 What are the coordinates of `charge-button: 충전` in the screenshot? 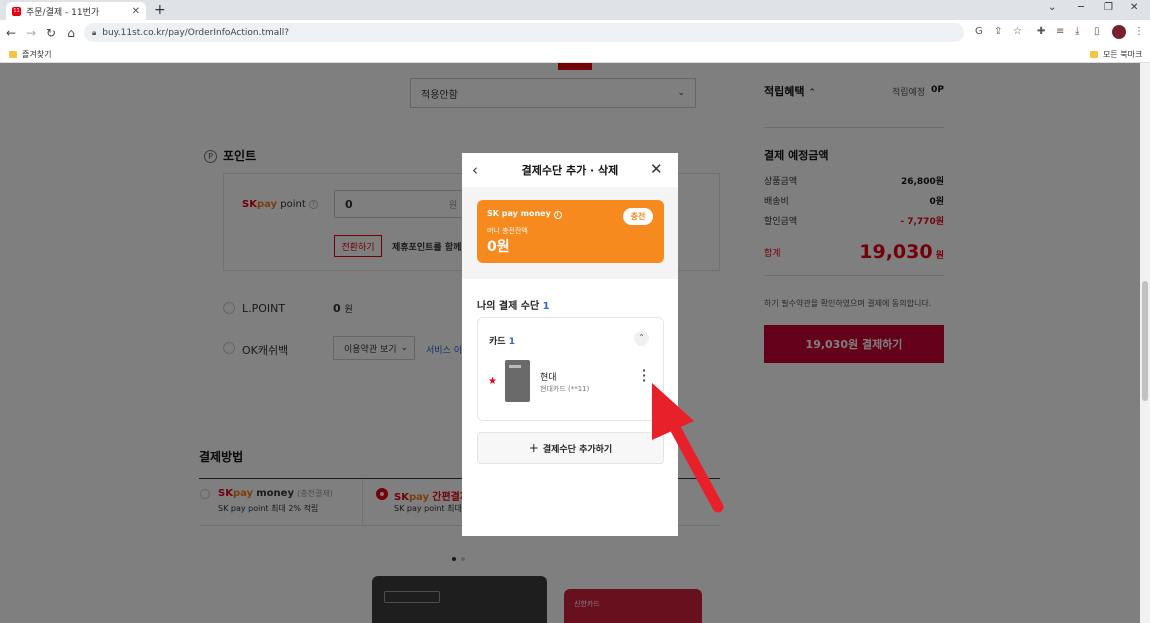 It's located at (638, 216).